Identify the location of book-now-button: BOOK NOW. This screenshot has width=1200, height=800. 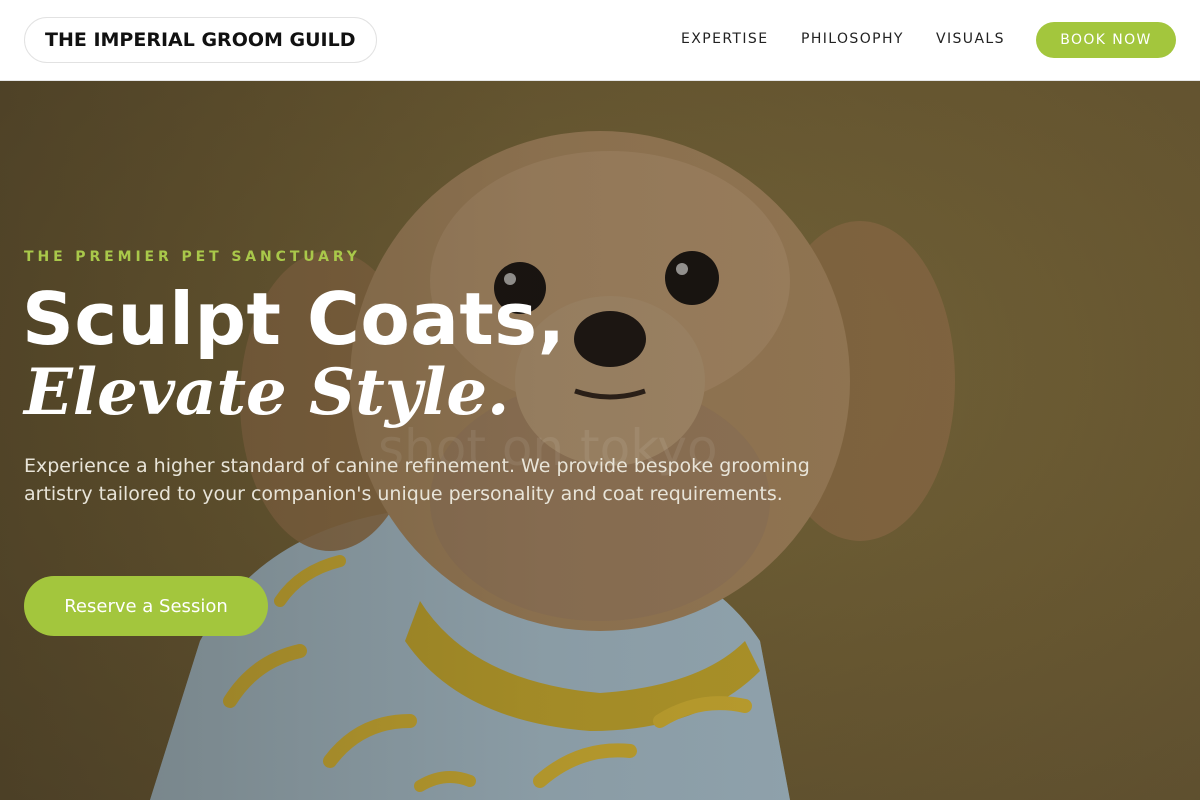
(1106, 40).